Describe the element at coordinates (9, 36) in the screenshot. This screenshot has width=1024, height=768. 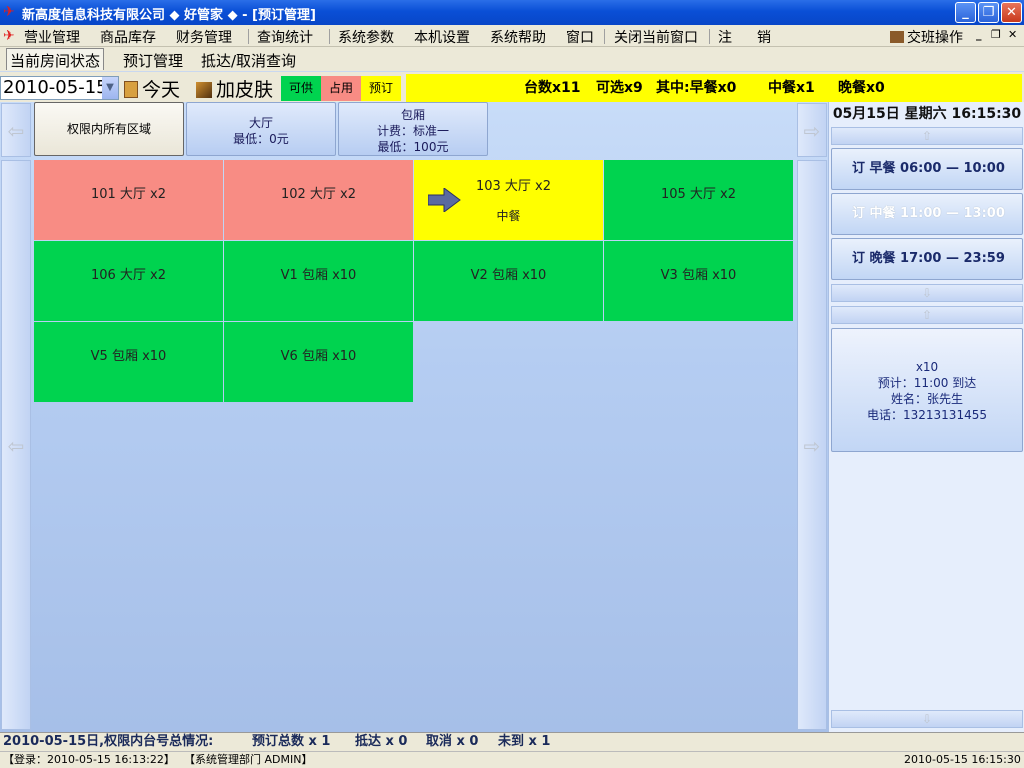
I see `menu-logo-icon: ✈` at that location.